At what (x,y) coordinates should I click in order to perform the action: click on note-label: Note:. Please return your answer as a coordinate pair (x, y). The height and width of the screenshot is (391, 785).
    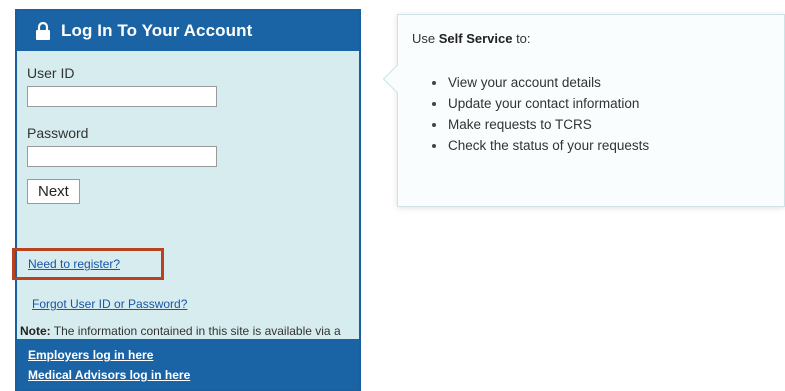
    Looking at the image, I should click on (35, 331).